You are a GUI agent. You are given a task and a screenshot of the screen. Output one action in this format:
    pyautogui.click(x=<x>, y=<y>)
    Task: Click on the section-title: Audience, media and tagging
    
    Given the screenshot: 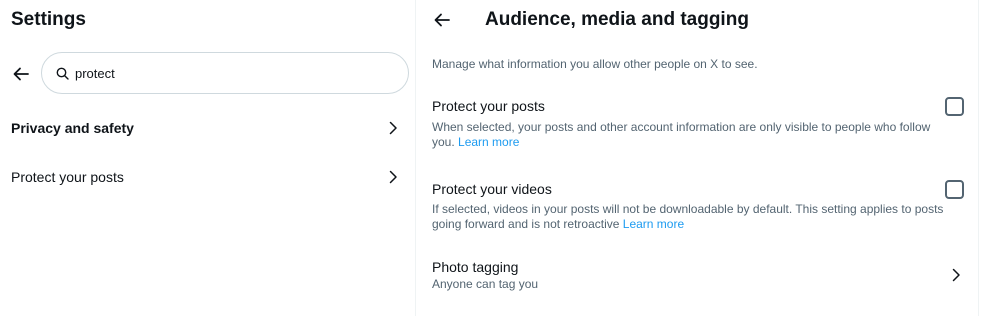 What is the action you would take?
    pyautogui.click(x=617, y=19)
    